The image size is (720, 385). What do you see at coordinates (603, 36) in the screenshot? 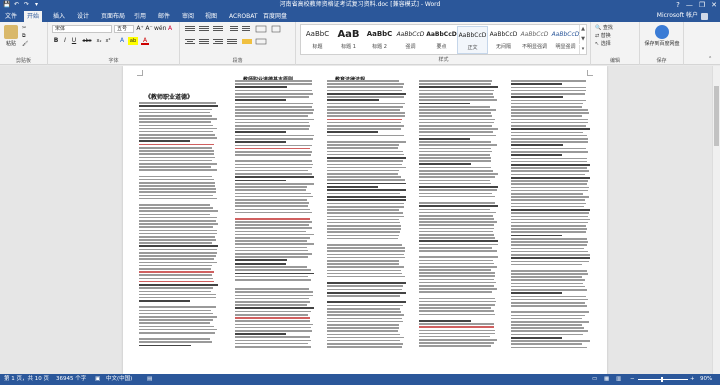
I see `replace-button: ⇄ 替换` at bounding box center [603, 36].